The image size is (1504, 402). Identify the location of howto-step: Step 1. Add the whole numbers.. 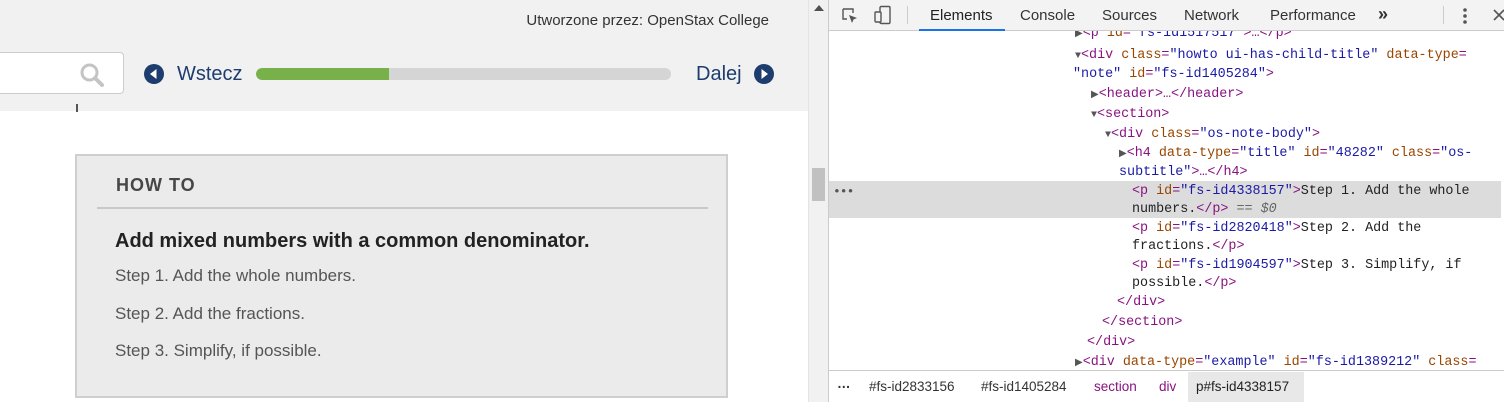
(235, 275).